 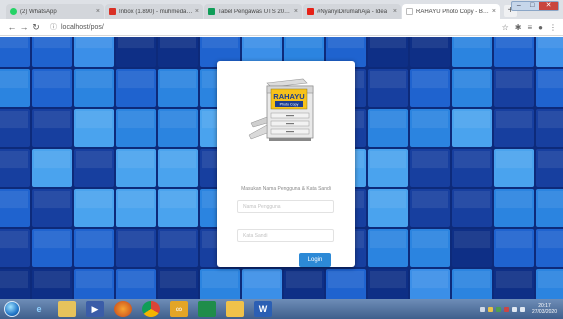 I want to click on username-input, so click(x=285, y=206).